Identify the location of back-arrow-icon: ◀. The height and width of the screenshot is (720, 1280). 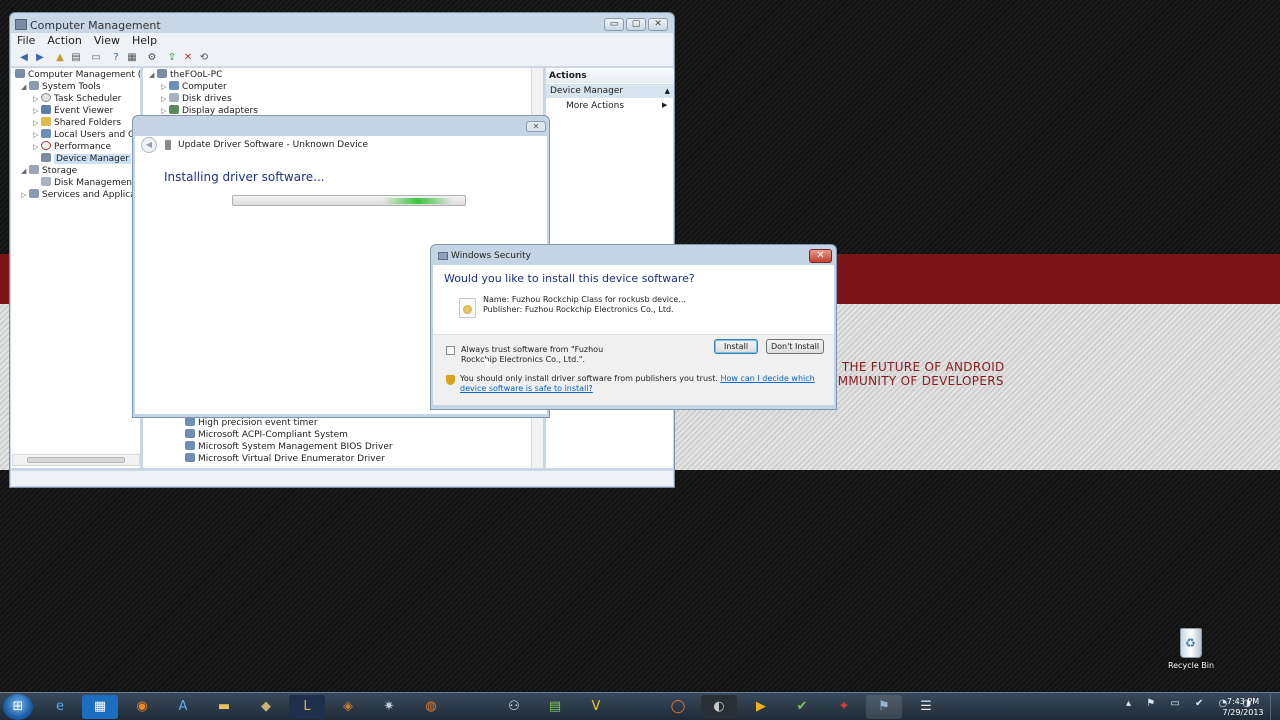
(149, 145).